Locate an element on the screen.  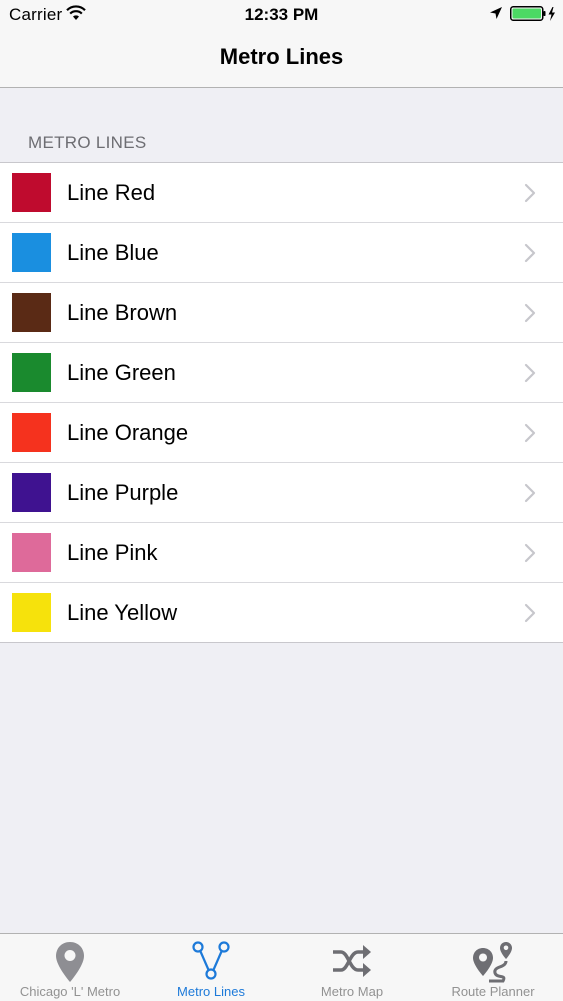
list-item-line-orange: Line Orange is located at coordinates (281, 433).